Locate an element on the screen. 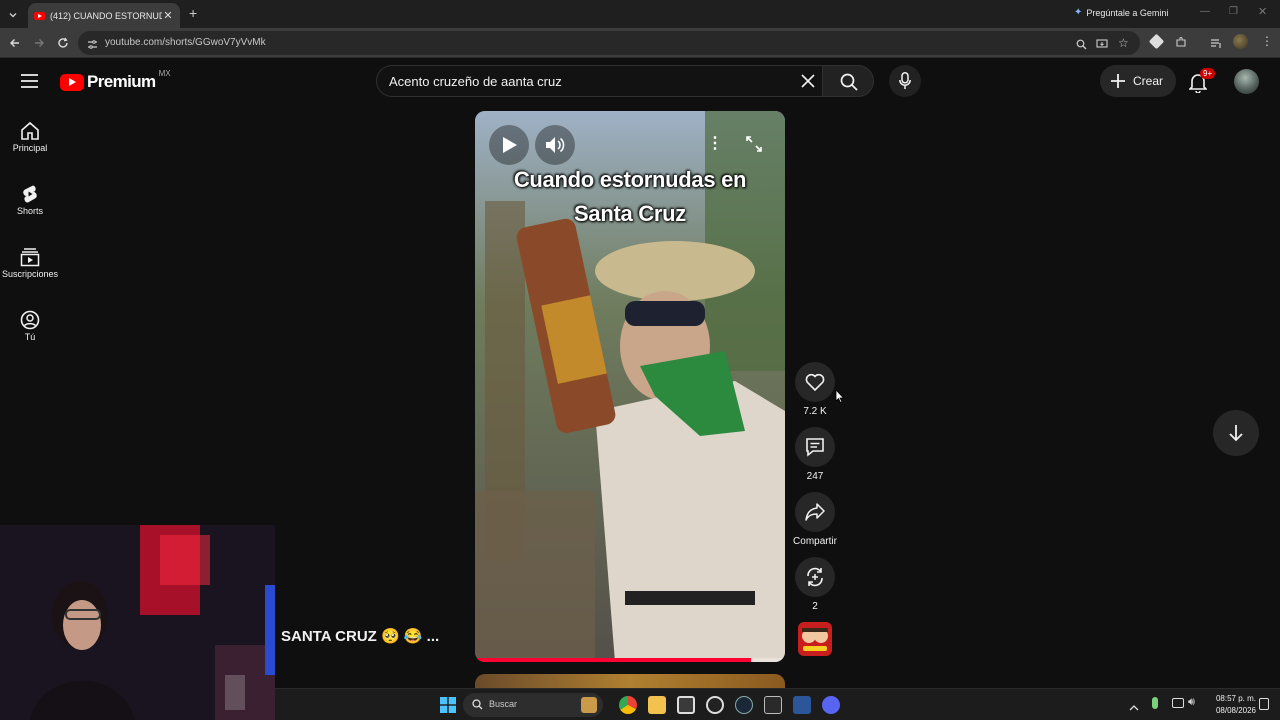 This screenshot has width=1280, height=720. fullscreen-icon is located at coordinates (754, 146).